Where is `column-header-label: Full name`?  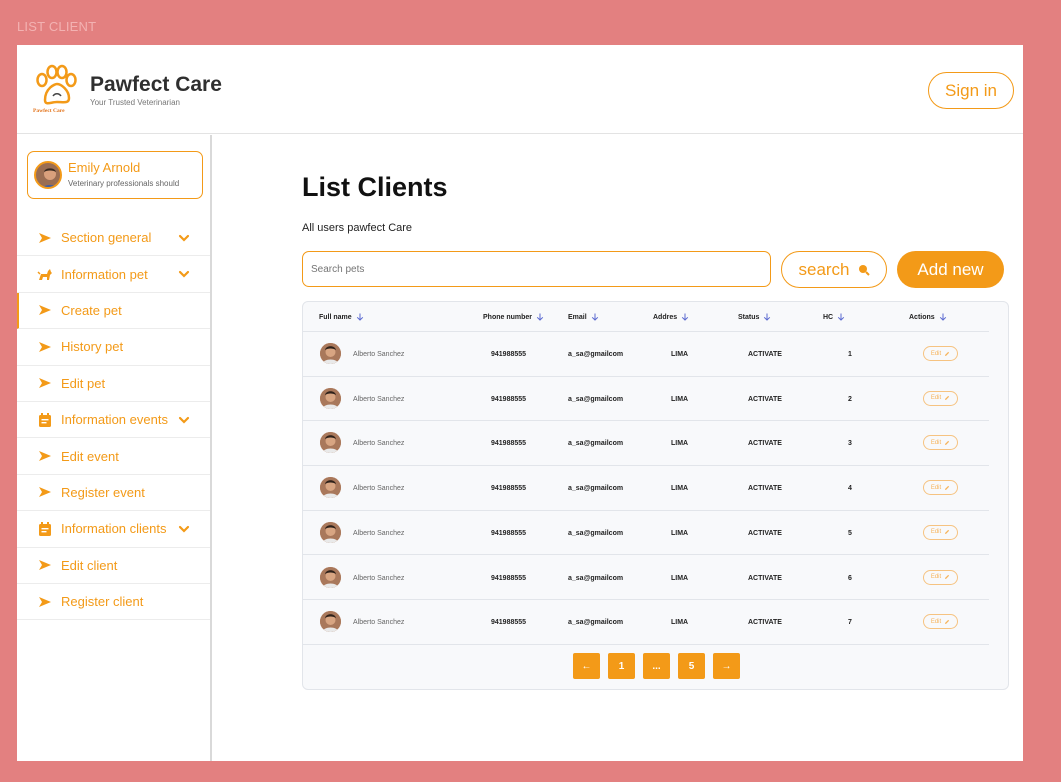
column-header-label: Full name is located at coordinates (335, 317).